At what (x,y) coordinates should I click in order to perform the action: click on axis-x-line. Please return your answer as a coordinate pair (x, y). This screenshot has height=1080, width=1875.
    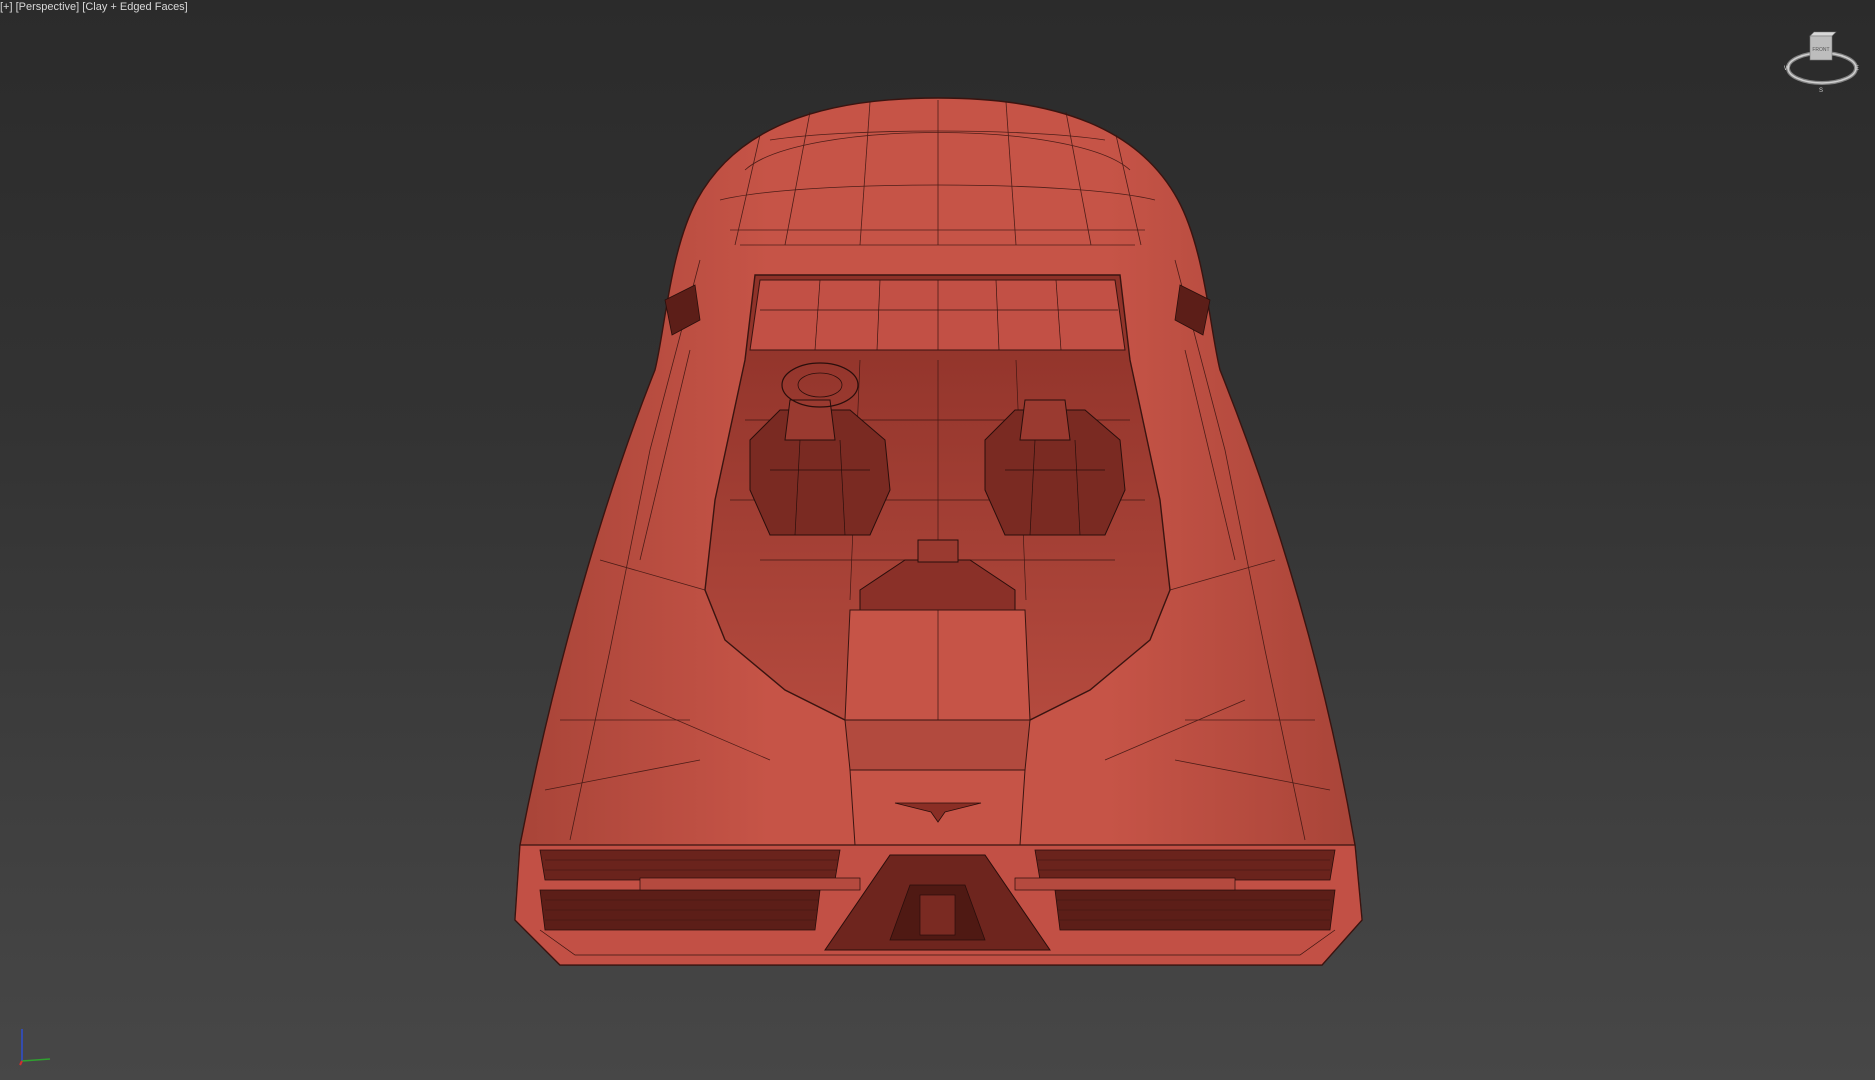
    Looking at the image, I should click on (21, 1063).